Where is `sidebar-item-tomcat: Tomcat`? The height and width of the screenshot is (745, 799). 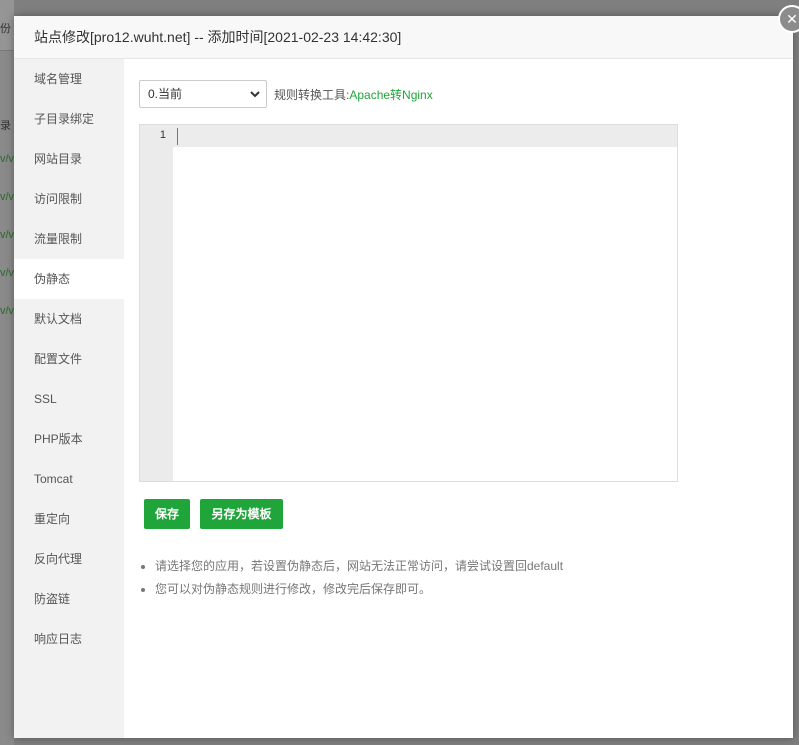
sidebar-item-tomcat: Tomcat is located at coordinates (69, 479).